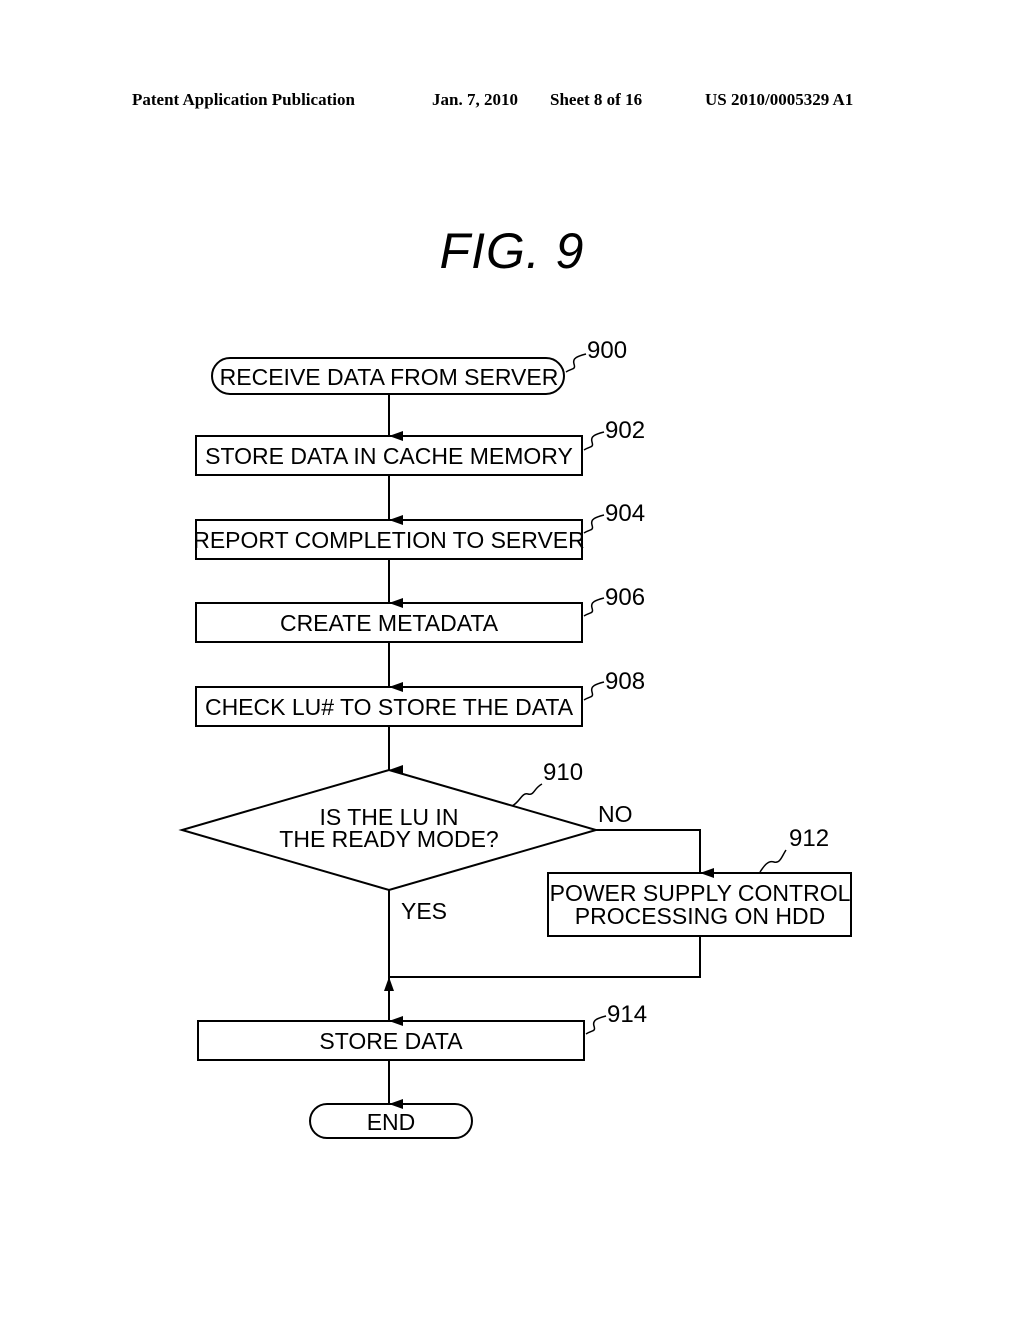 This screenshot has height=1320, width=1024. What do you see at coordinates (625, 430) in the screenshot?
I see `ref-902: 902` at bounding box center [625, 430].